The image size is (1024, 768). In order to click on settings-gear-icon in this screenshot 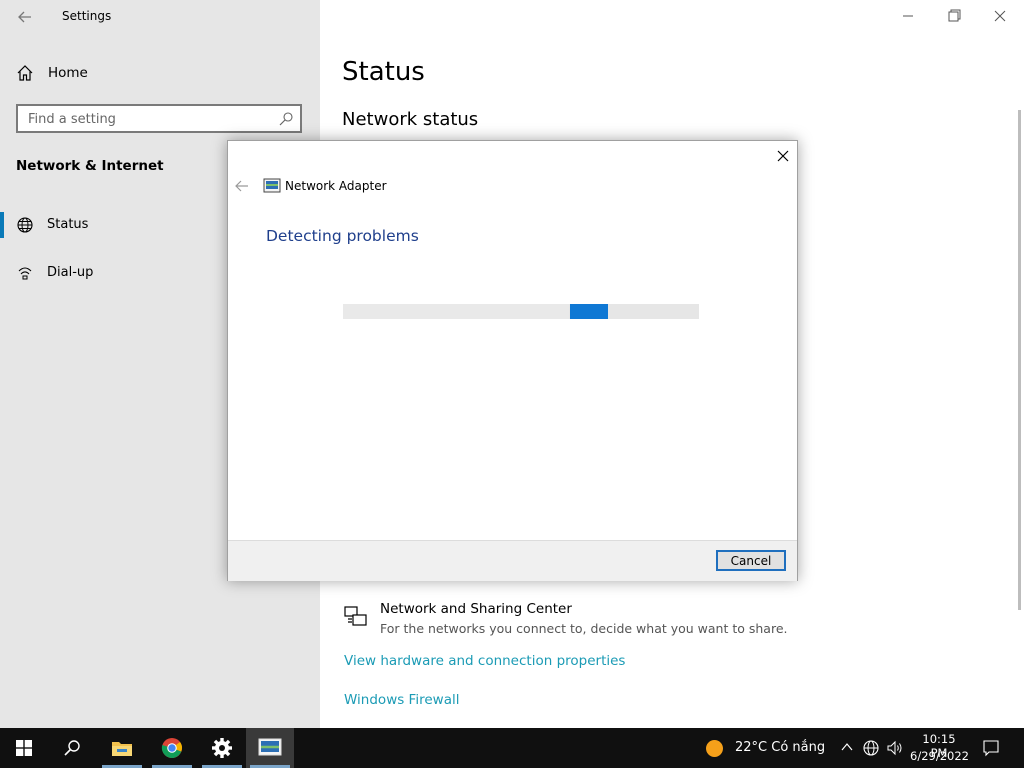, I will do `click(222, 748)`.